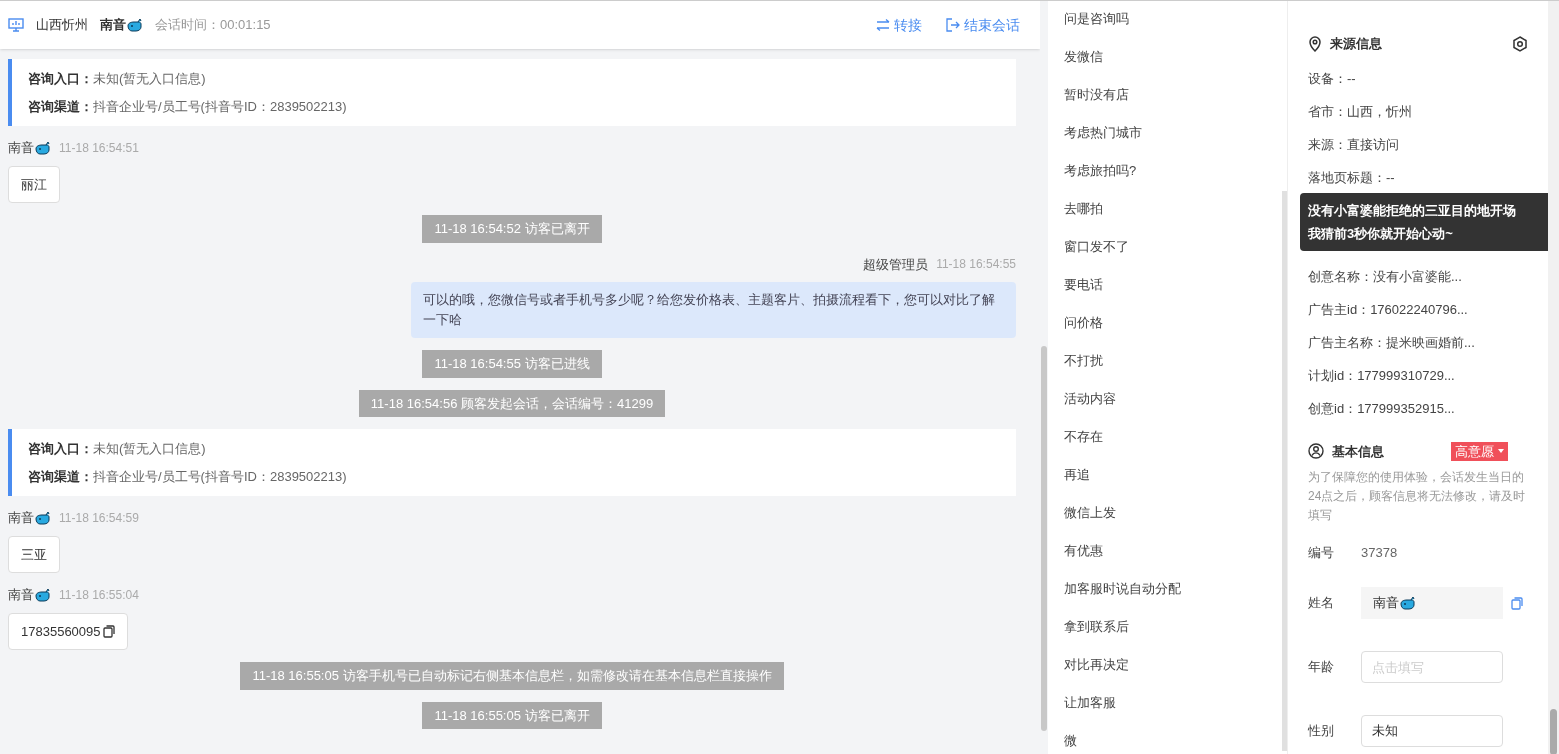 The image size is (1559, 754). I want to click on message-time: 11-18 16:54:55, so click(976, 265).